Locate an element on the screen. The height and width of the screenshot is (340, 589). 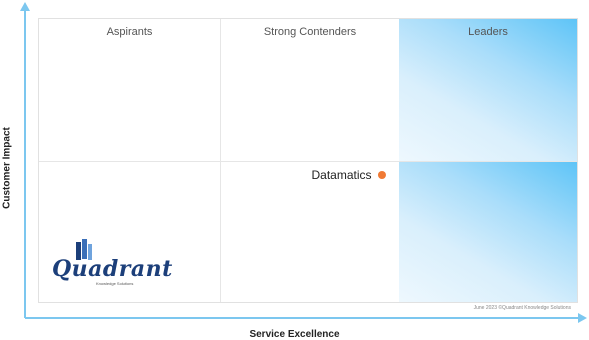
y-axis-label: Customer Impact is located at coordinates (7, 168).